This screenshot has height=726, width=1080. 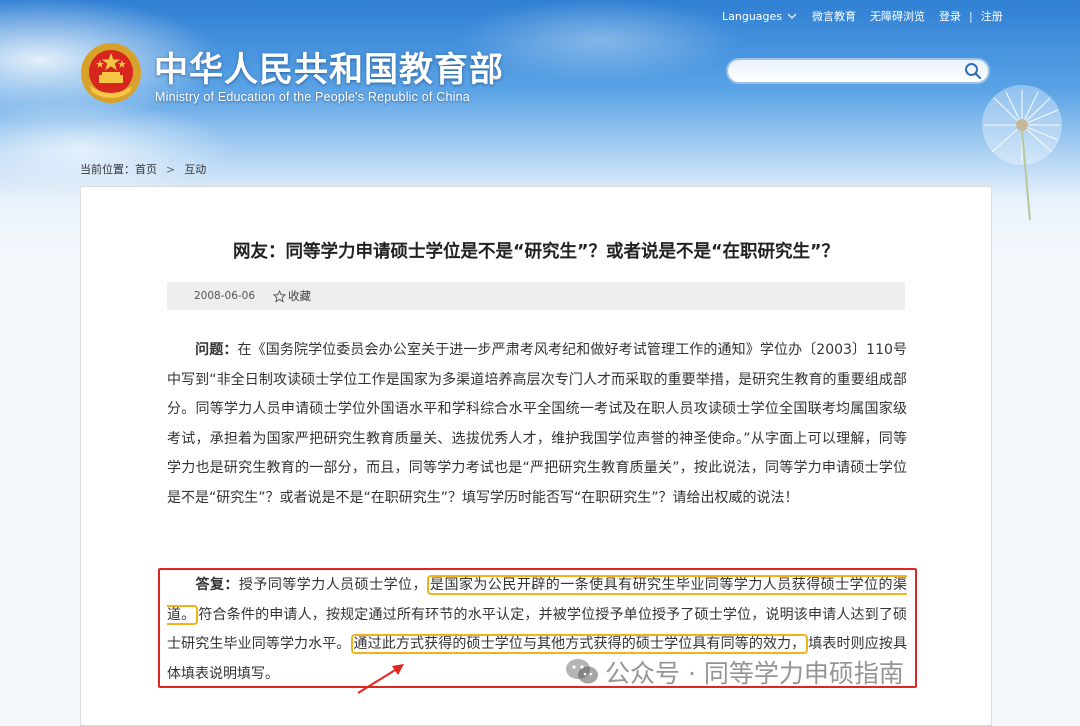 I want to click on languages-menu: Languages, so click(x=760, y=16).